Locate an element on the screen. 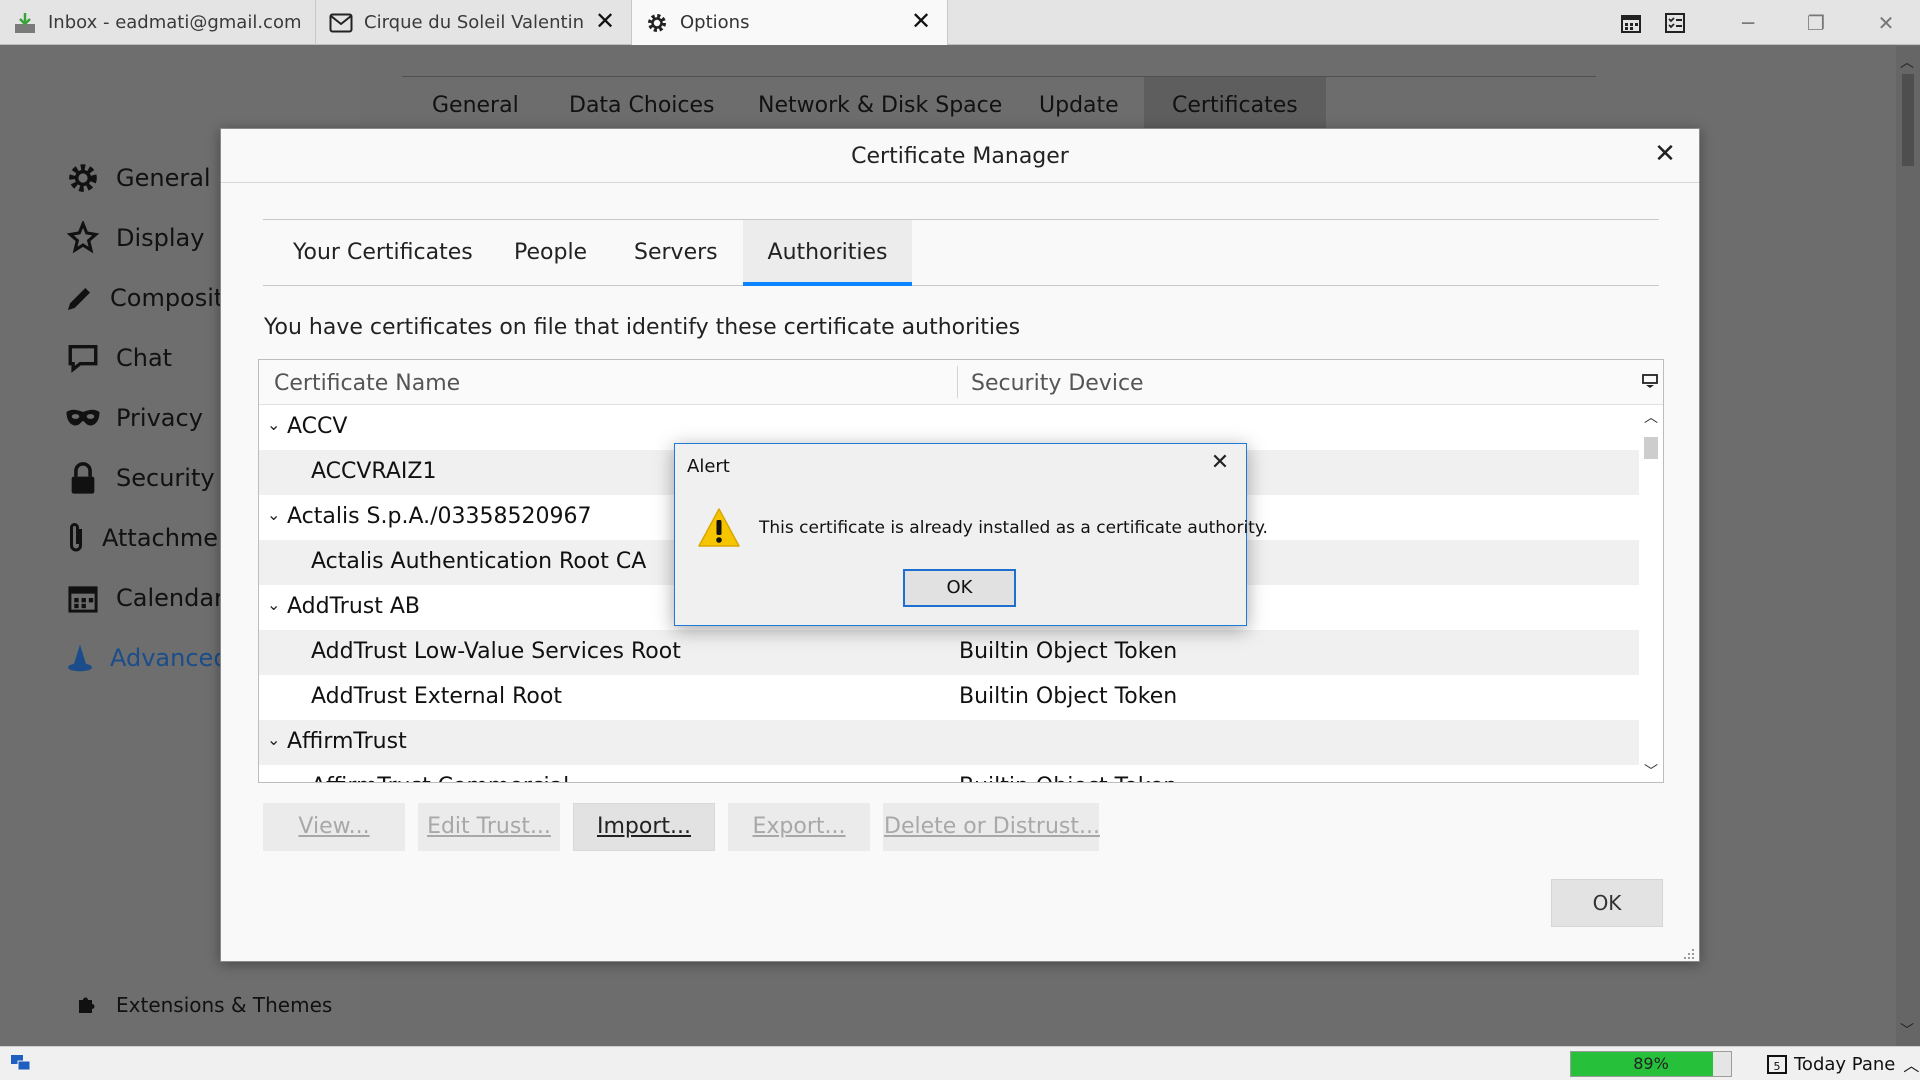  sidebar-item-label: Display is located at coordinates (160, 238).